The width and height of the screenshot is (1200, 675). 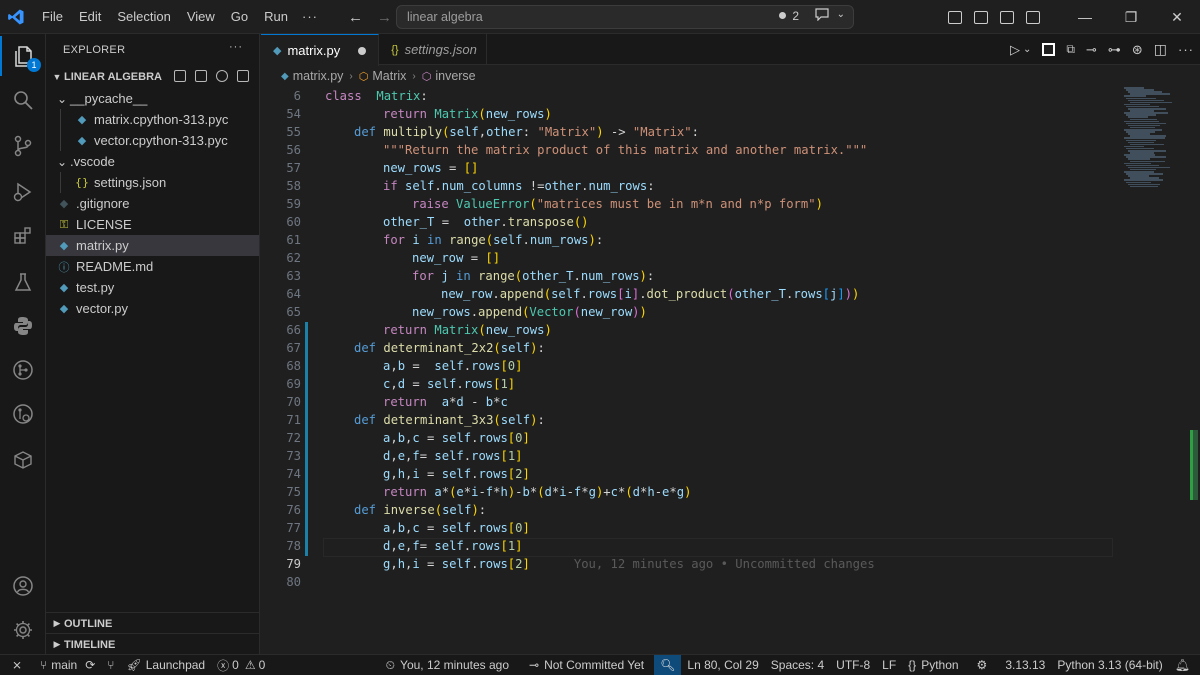 What do you see at coordinates (23, 630) in the screenshot?
I see `settings-gear-icon` at bounding box center [23, 630].